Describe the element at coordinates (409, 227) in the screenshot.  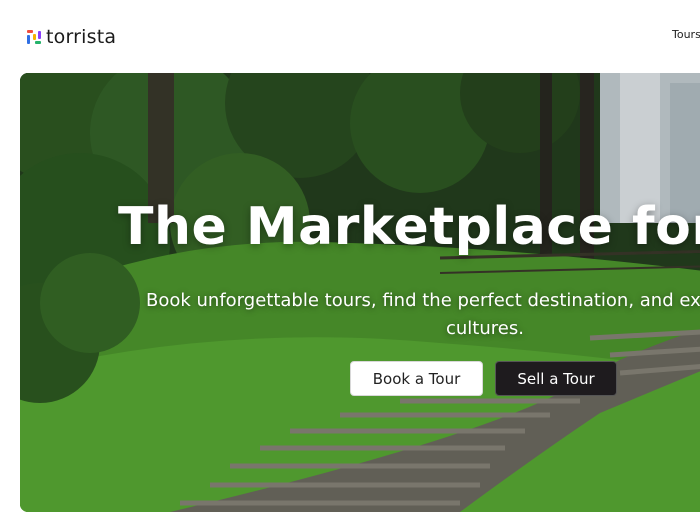
I see `hero-title: The Marketplace for` at that location.